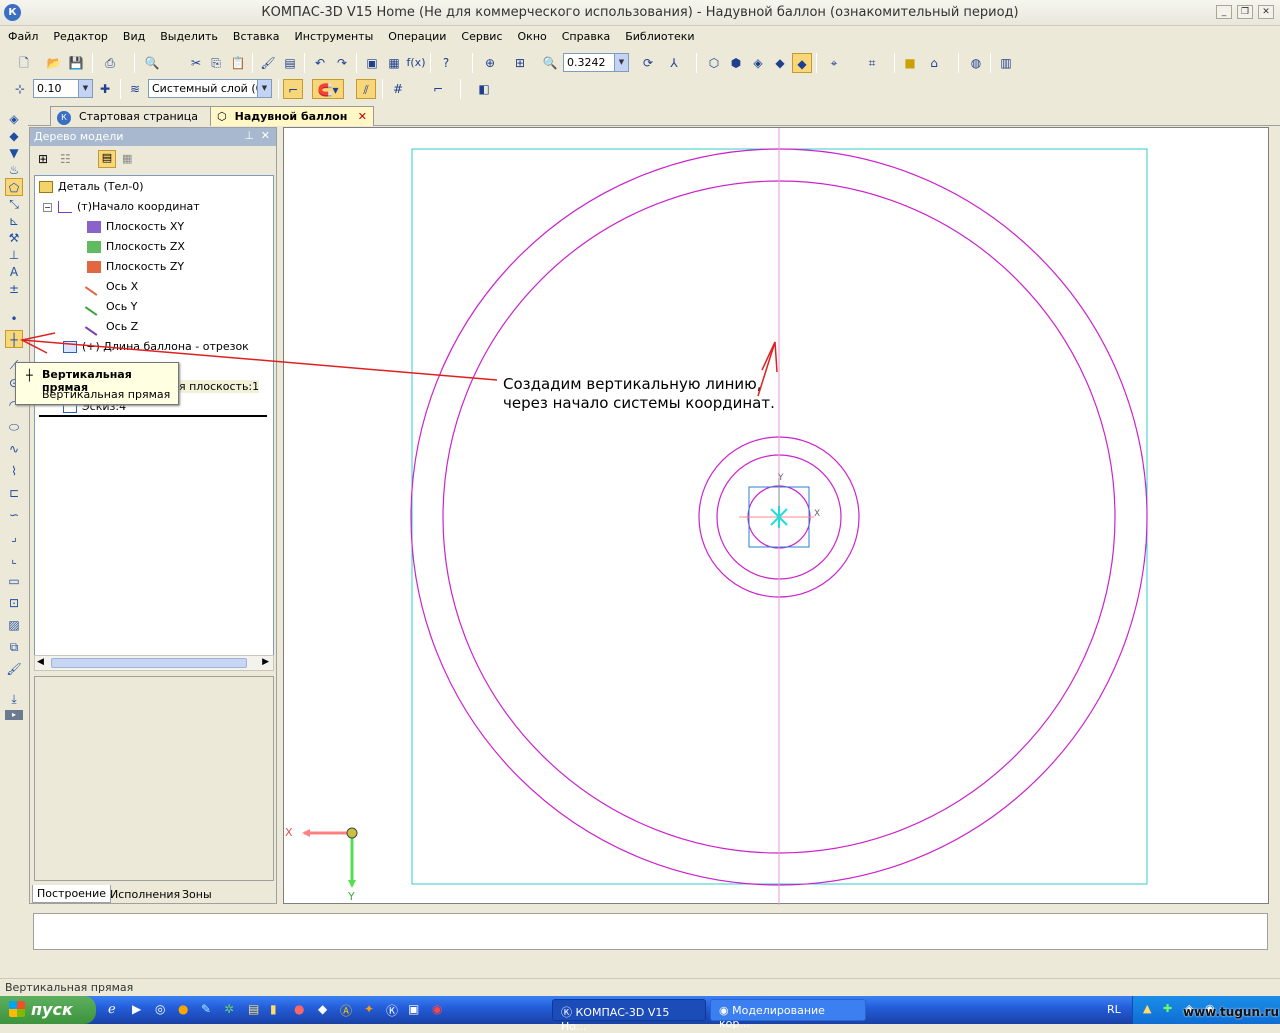  I want to click on window-icon: ▣, so click(413, 1009).